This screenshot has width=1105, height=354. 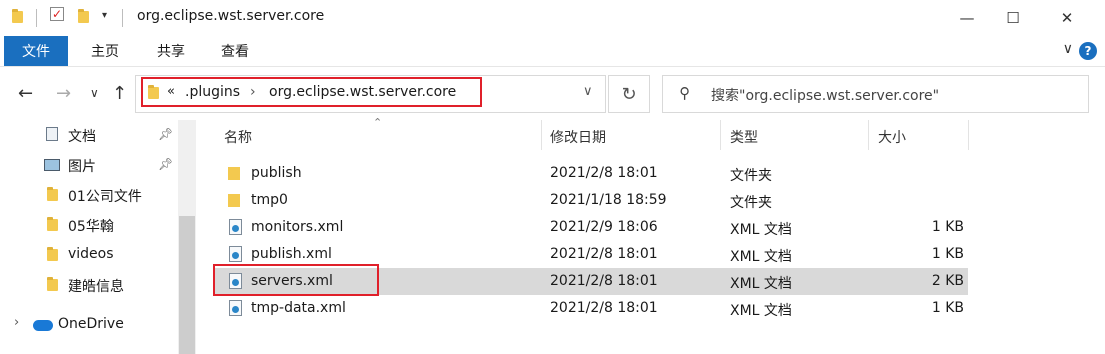 I want to click on address-dropdown-icon: ∨, so click(x=588, y=91).